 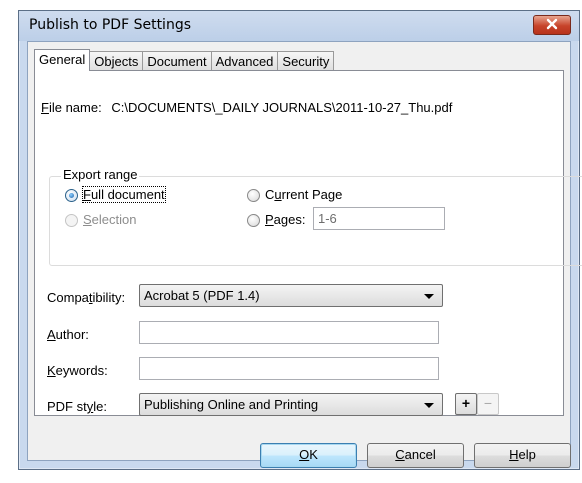 What do you see at coordinates (289, 332) in the screenshot?
I see `author-input` at bounding box center [289, 332].